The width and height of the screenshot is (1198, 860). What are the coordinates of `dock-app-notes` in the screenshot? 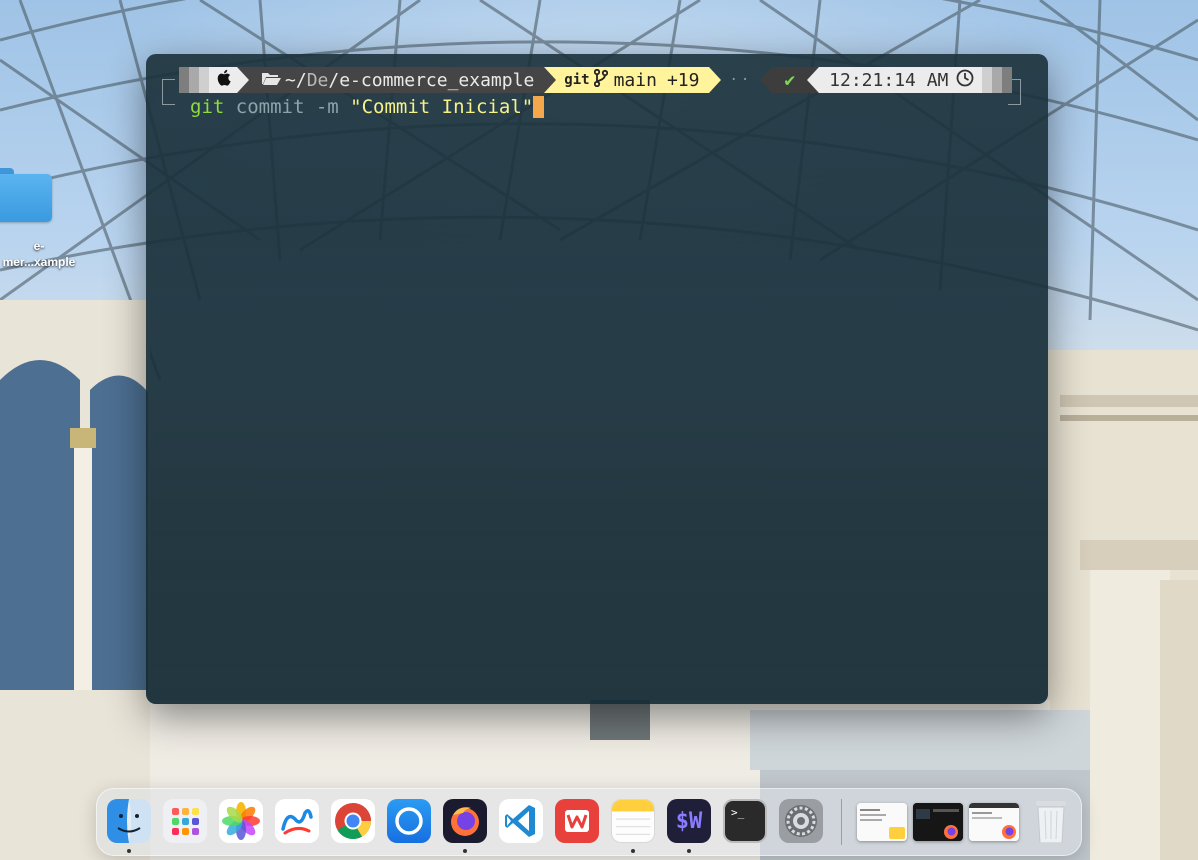 It's located at (633, 821).